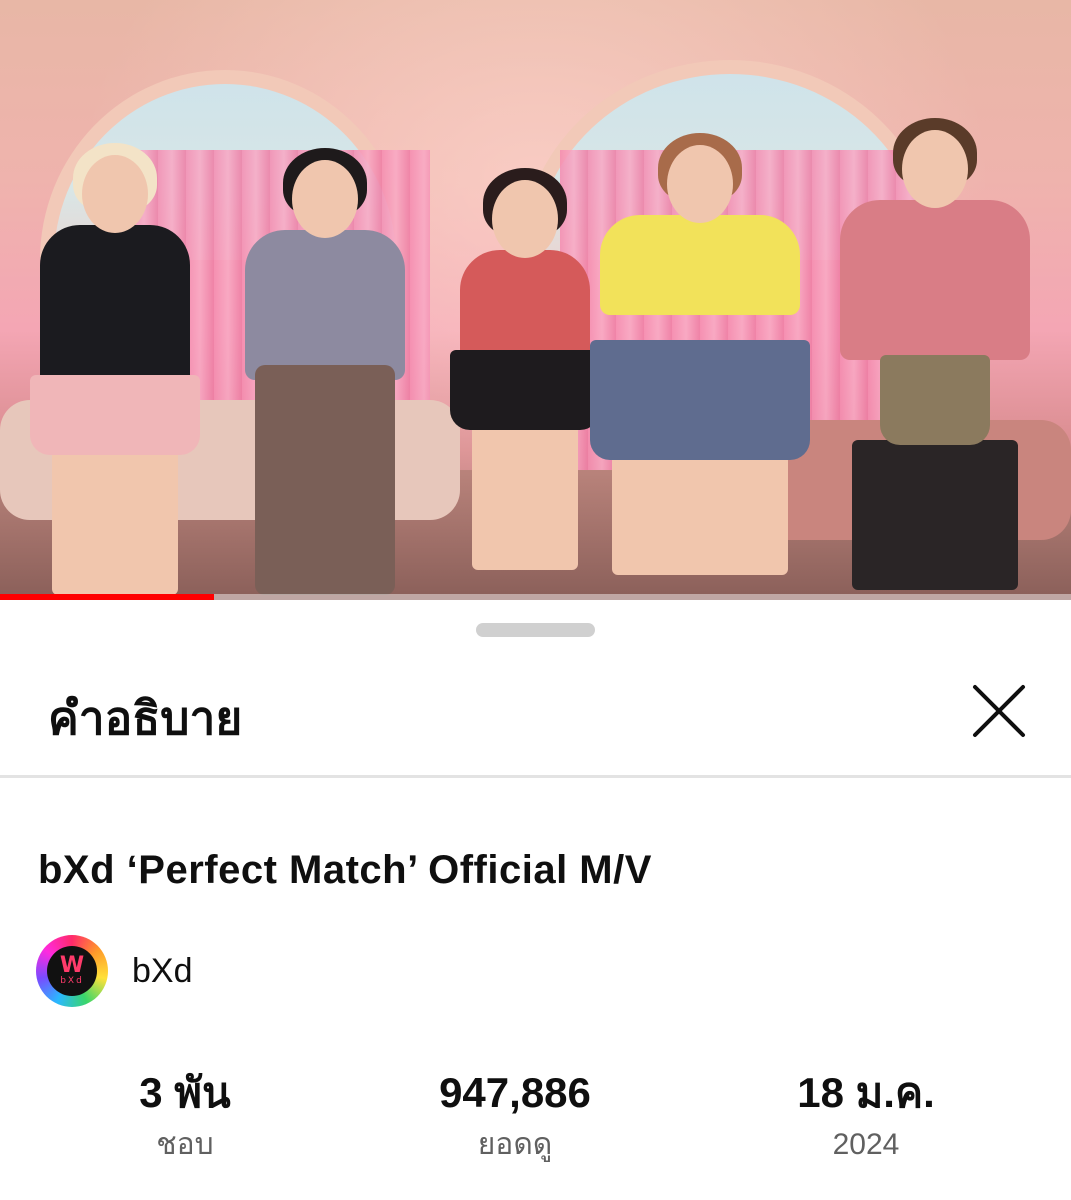 The height and width of the screenshot is (1200, 1071). I want to click on sheet-title: คำอธิบาย, so click(145, 718).